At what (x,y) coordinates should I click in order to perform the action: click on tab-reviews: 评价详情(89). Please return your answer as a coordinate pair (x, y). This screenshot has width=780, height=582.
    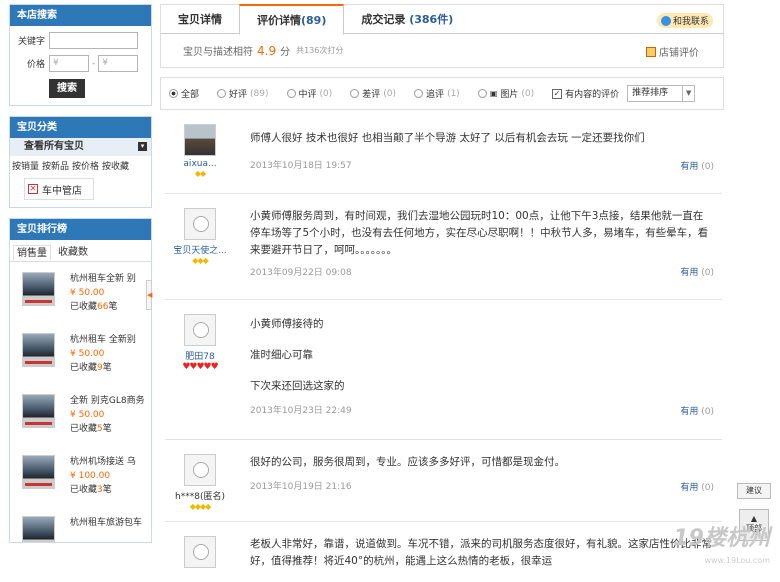
    Looking at the image, I should click on (292, 19).